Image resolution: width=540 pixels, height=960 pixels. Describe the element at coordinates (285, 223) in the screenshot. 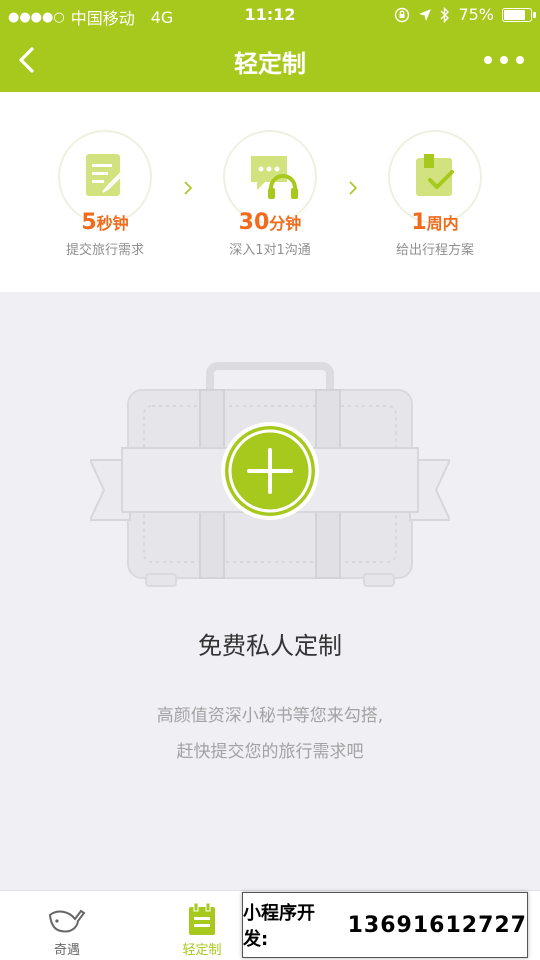

I see `step-unit: 分钟` at that location.